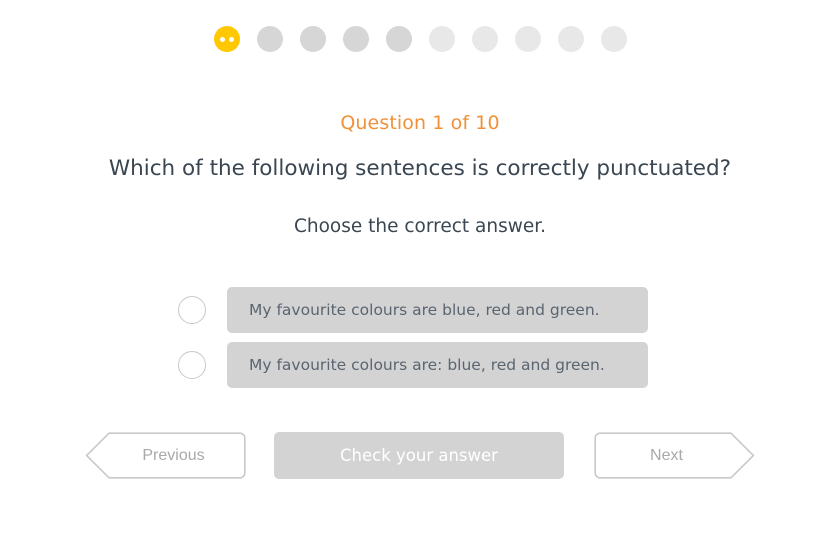  Describe the element at coordinates (420, 226) in the screenshot. I see `question-instruction: Choose the correct answer.` at that location.